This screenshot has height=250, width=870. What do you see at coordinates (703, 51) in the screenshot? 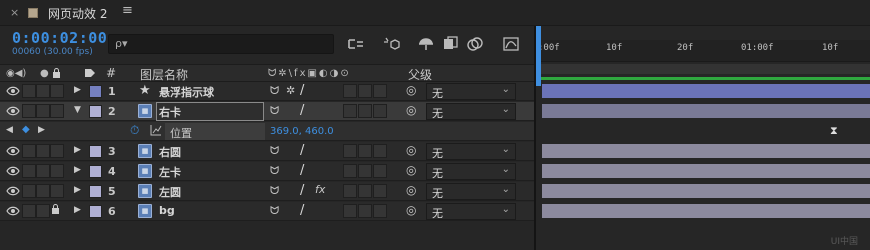
I see `time-ruler: :00f 10f 20f 01:00f 10f` at bounding box center [703, 51].